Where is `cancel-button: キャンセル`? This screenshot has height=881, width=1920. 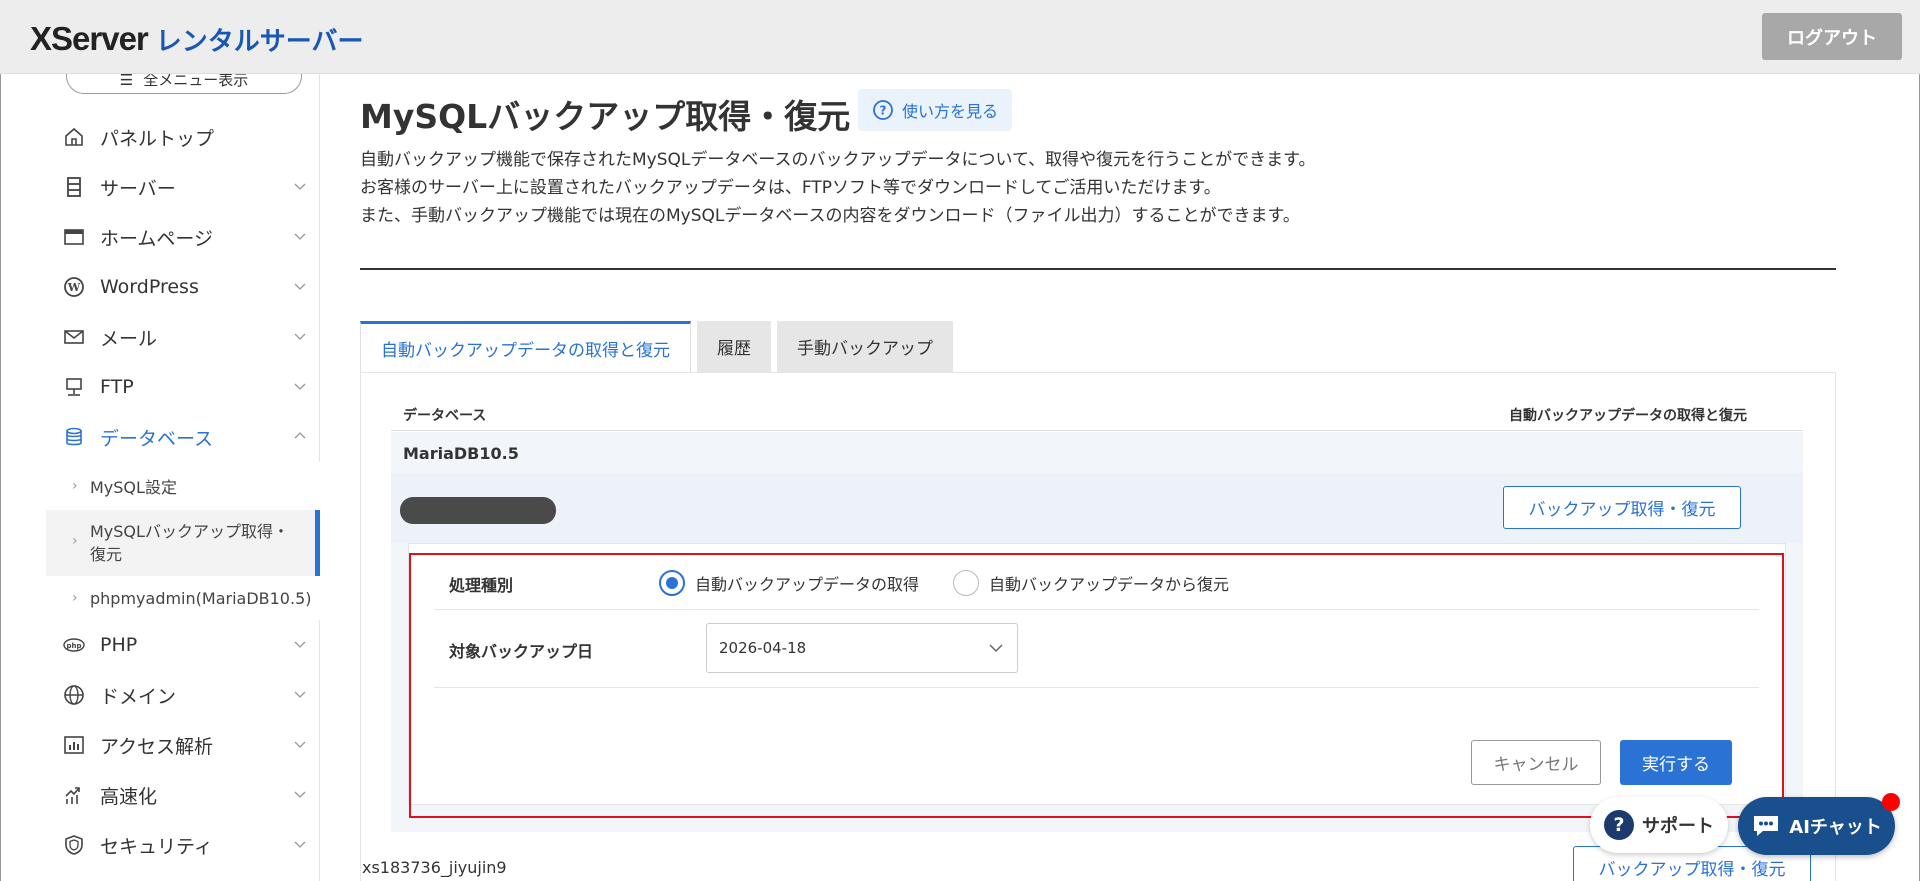
cancel-button: キャンセル is located at coordinates (1536, 762).